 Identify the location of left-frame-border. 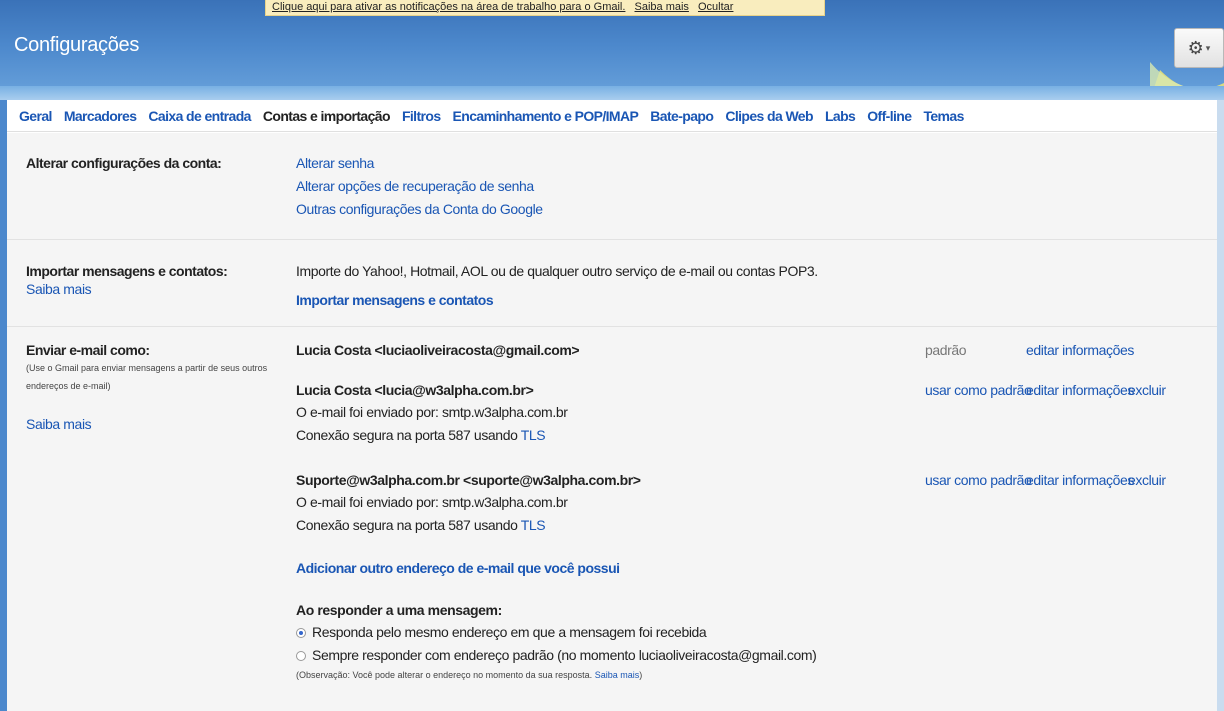
(3, 405).